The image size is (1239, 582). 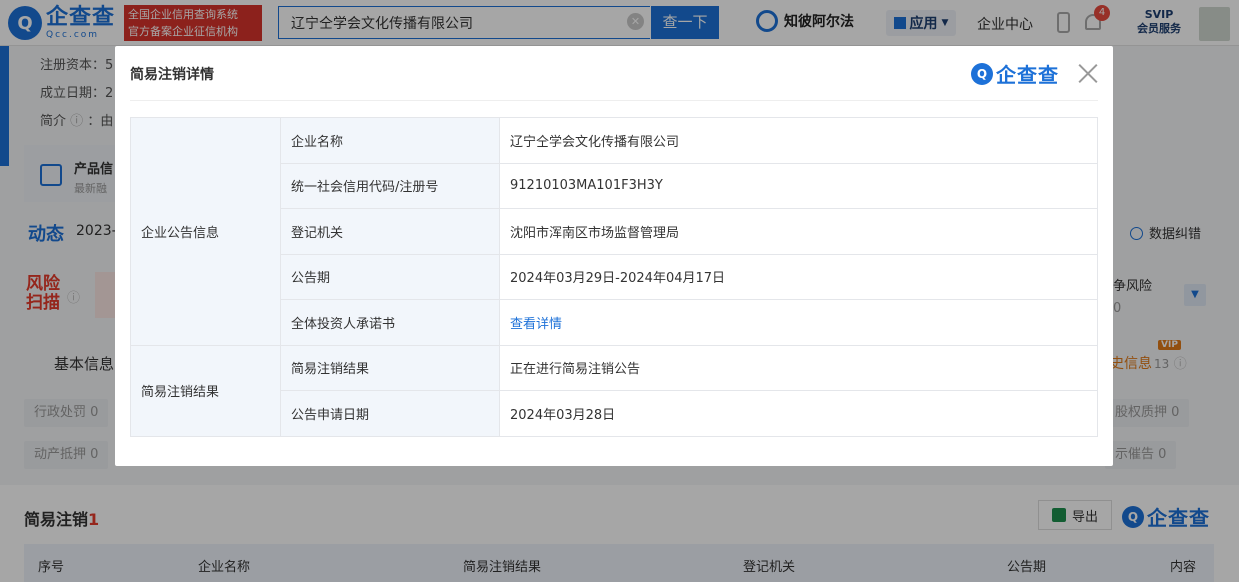 What do you see at coordinates (390, 276) in the screenshot?
I see `row-label: 公告期` at bounding box center [390, 276].